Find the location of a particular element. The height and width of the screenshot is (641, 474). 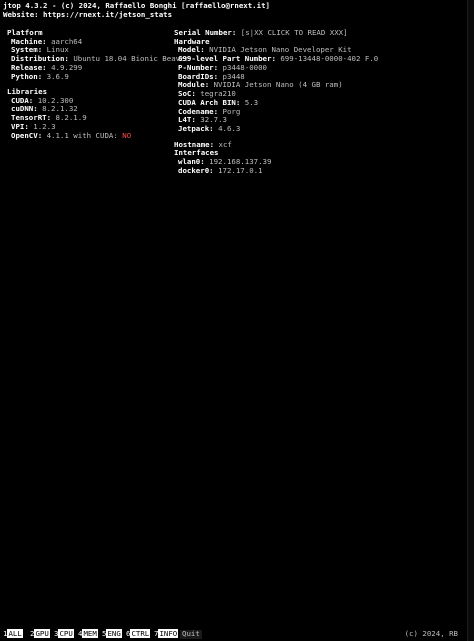

footer-copyright: (c) 2024, RB is located at coordinates (431, 633).